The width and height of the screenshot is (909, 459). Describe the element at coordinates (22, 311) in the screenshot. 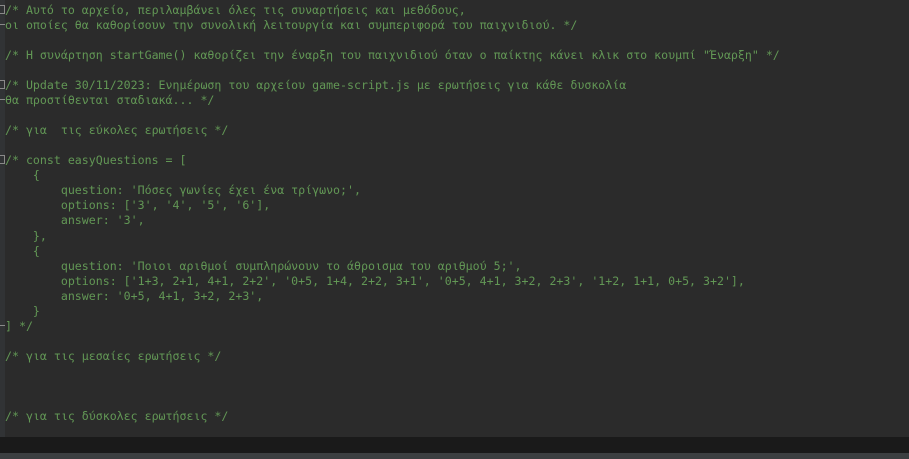

I see `code-line: }` at that location.